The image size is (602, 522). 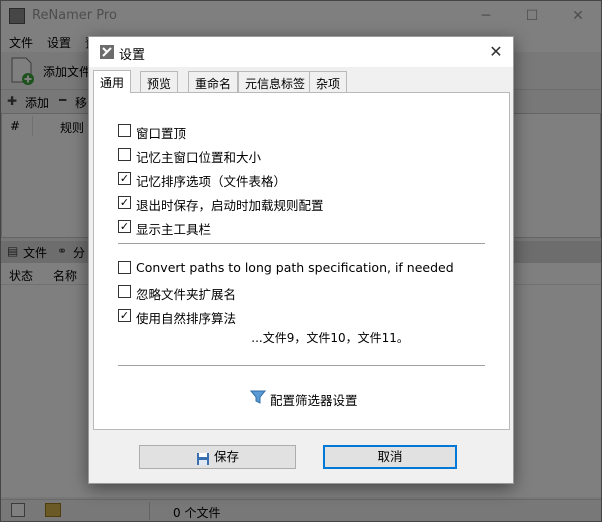 I want to click on checkbox-ignore-folder-ext, so click(x=124, y=291).